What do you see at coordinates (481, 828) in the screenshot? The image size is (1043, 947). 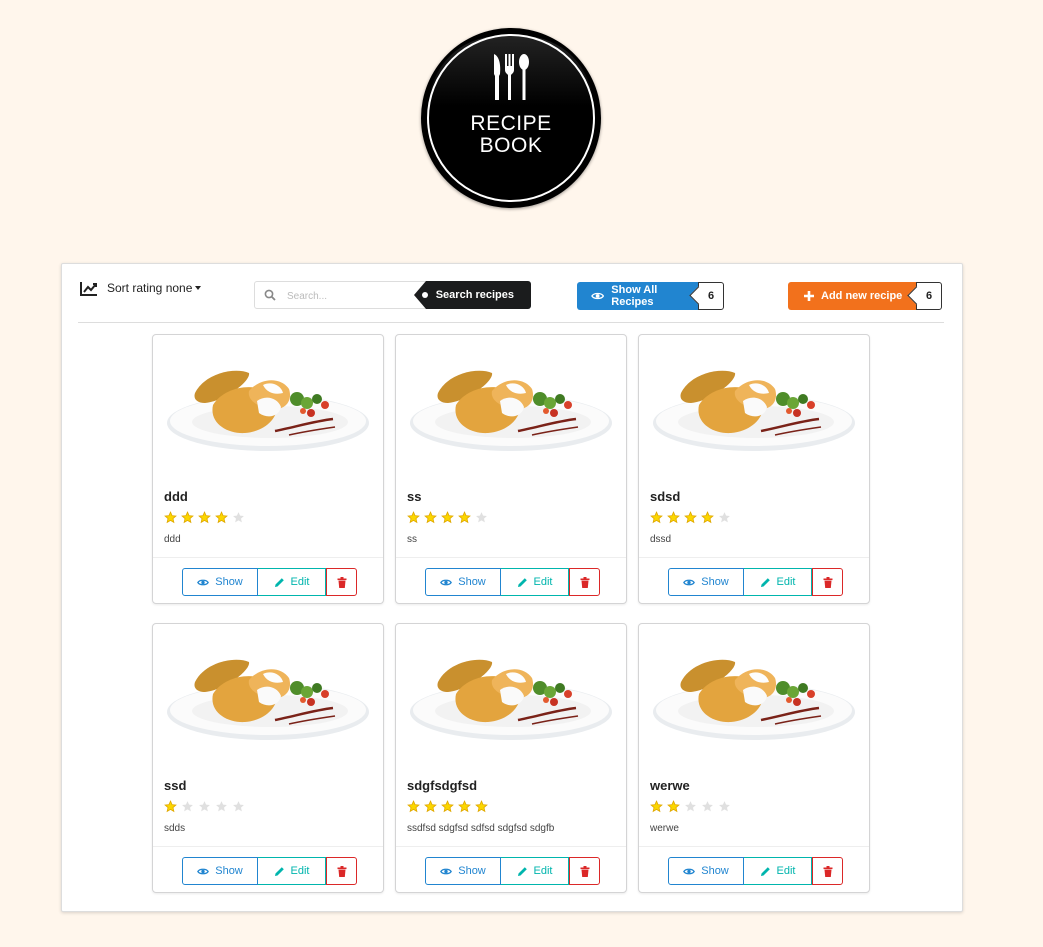 I see `recipe-description: ssdfsd sdgfsd sdfsd sdgfsd sdgfb` at bounding box center [481, 828].